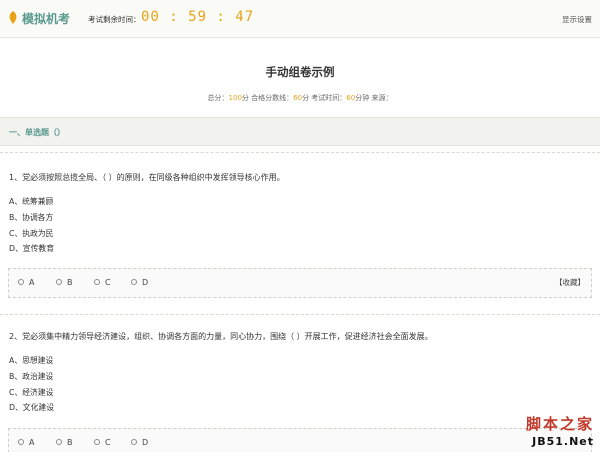 This screenshot has height=452, width=600. Describe the element at coordinates (31, 392) in the screenshot. I see `question-2-option-c: C、经济建设` at that location.